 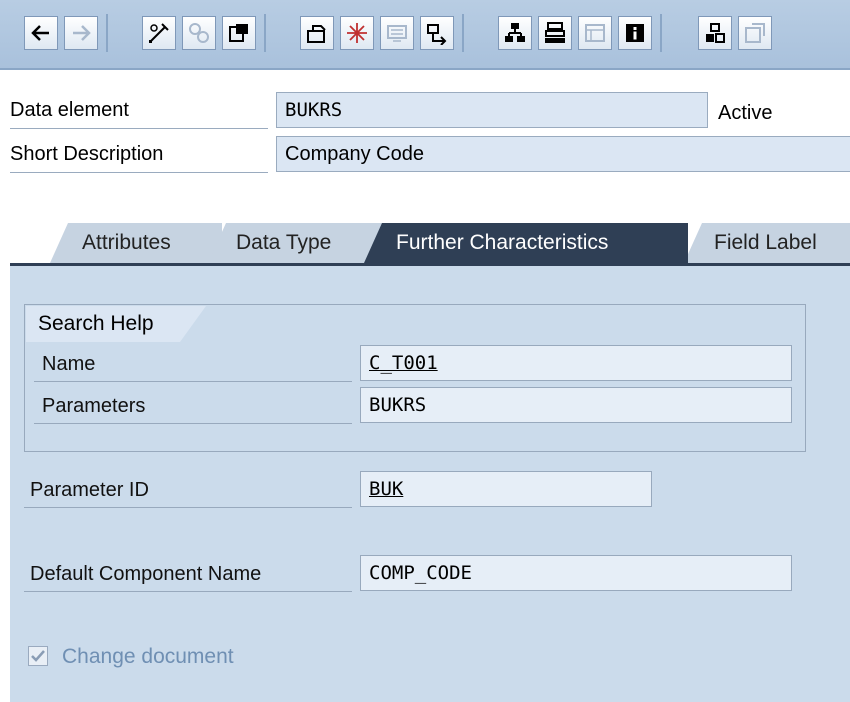 I want to click on active-inactive-icon, so click(x=199, y=33).